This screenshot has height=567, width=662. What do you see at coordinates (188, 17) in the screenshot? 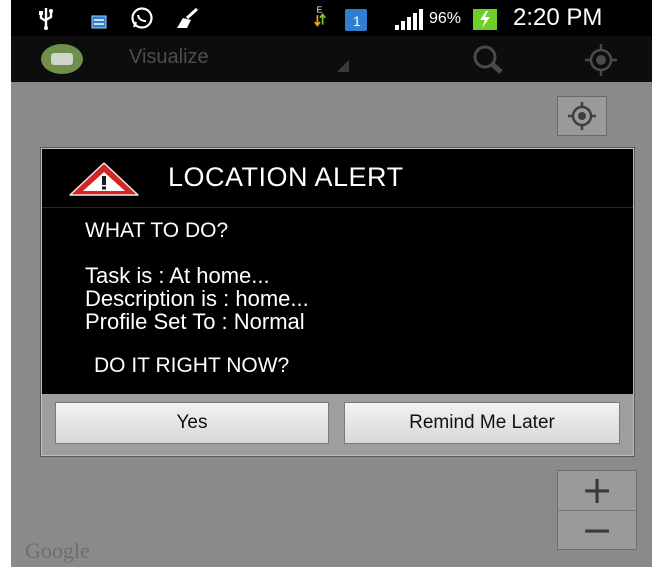
I see `cleaner-icon` at bounding box center [188, 17].